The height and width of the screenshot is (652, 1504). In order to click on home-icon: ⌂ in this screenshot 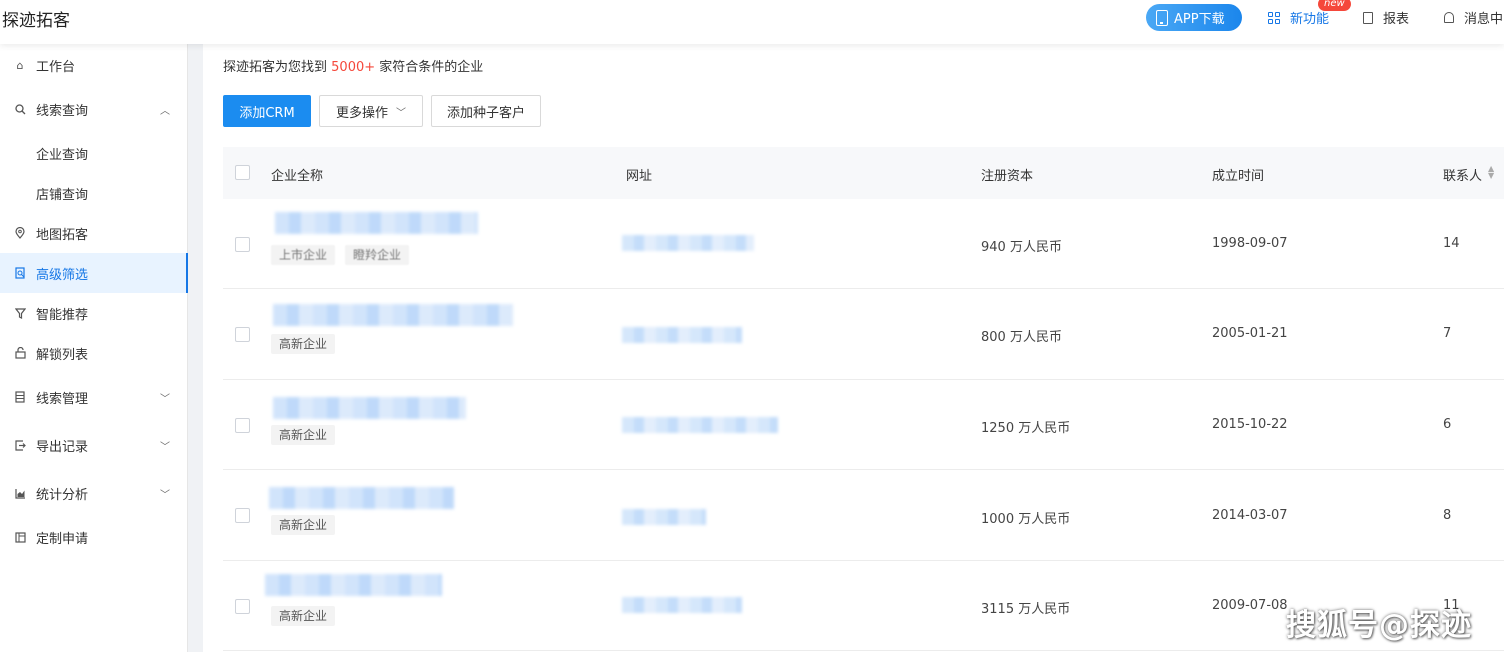, I will do `click(20, 65)`.